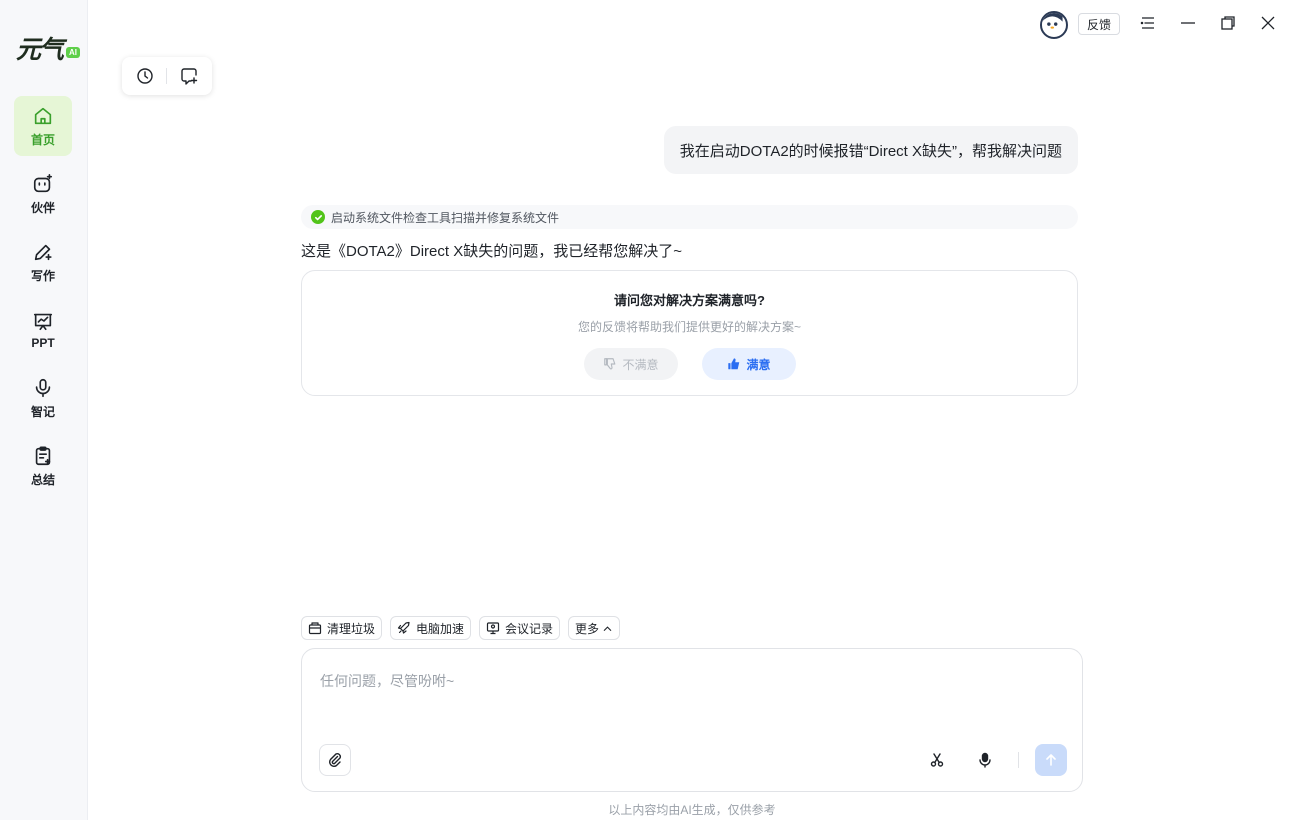 The width and height of the screenshot is (1296, 820). Describe the element at coordinates (43, 126) in the screenshot. I see `sidebar-item-home: 首页` at that location.